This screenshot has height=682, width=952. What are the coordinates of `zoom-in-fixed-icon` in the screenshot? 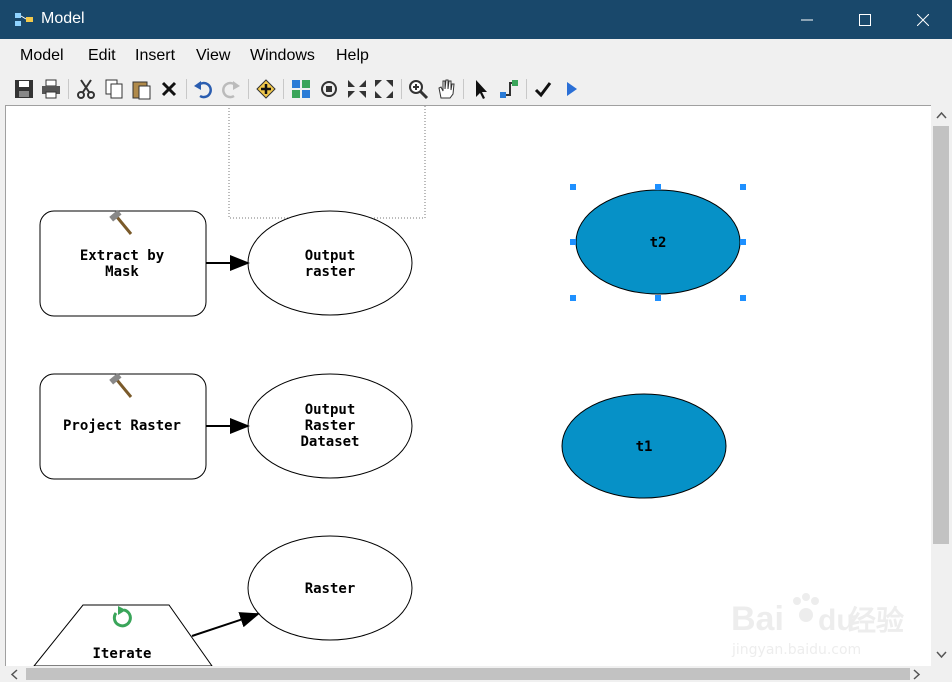 It's located at (357, 89).